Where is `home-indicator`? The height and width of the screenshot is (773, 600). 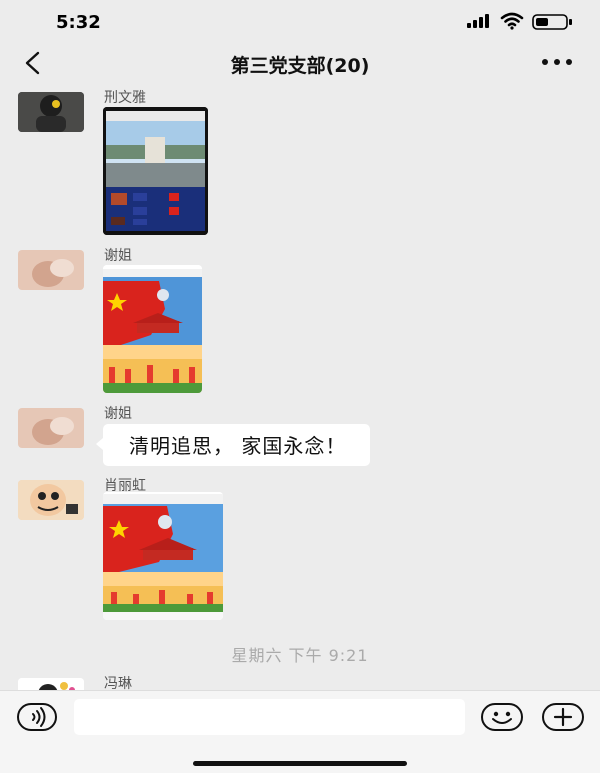 home-indicator is located at coordinates (300, 763).